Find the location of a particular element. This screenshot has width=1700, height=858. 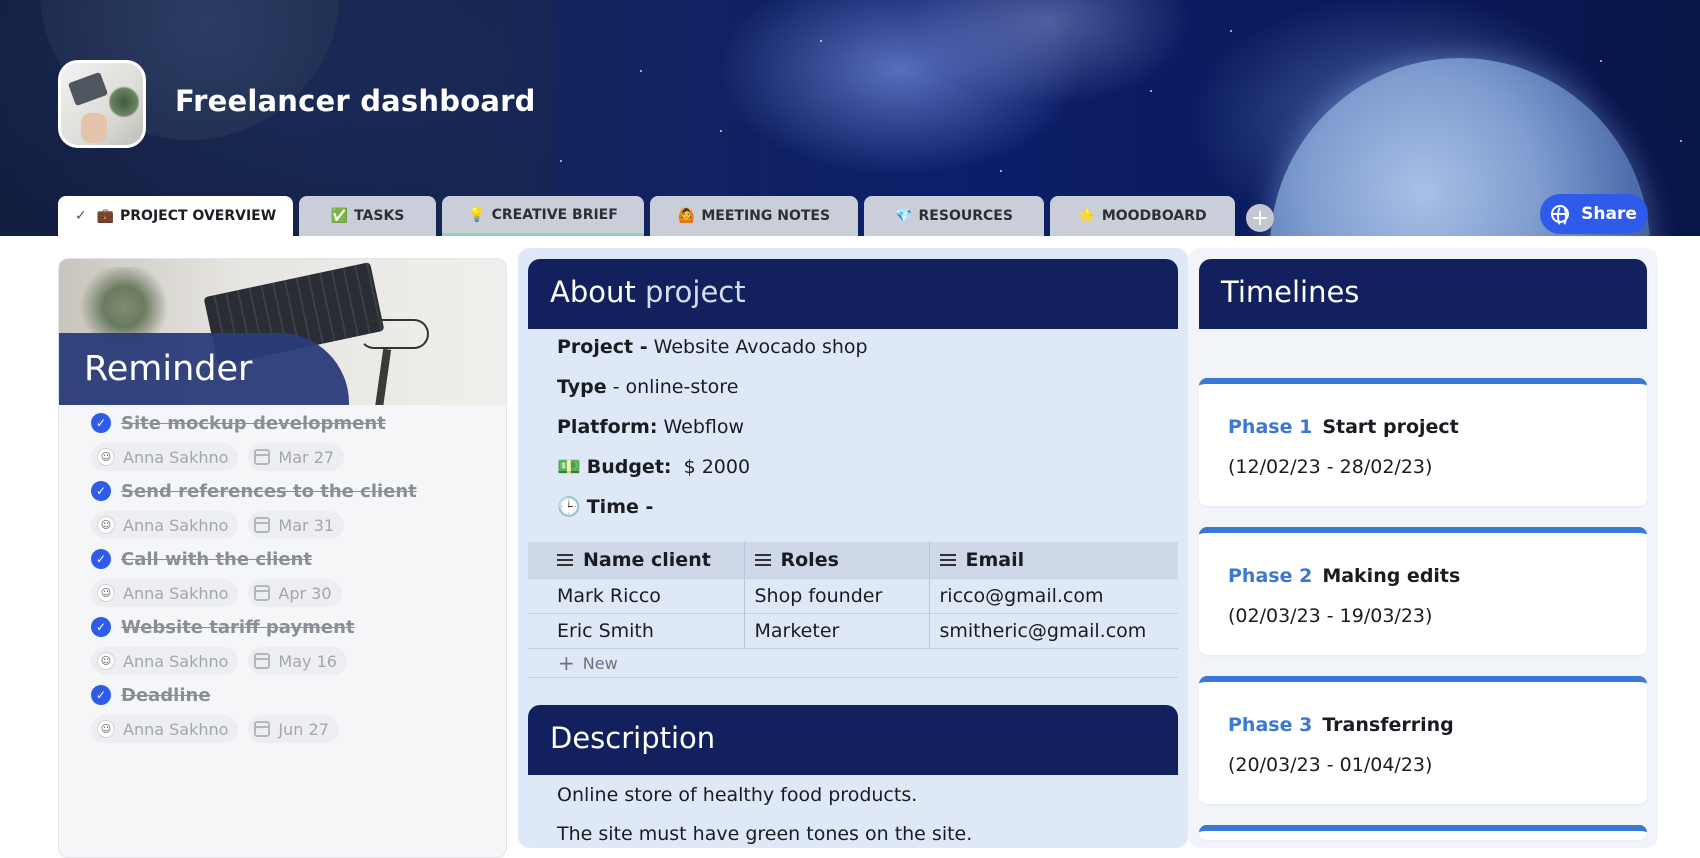

phase-dates: (02/03/23 - 19/03/23) is located at coordinates (1330, 616).